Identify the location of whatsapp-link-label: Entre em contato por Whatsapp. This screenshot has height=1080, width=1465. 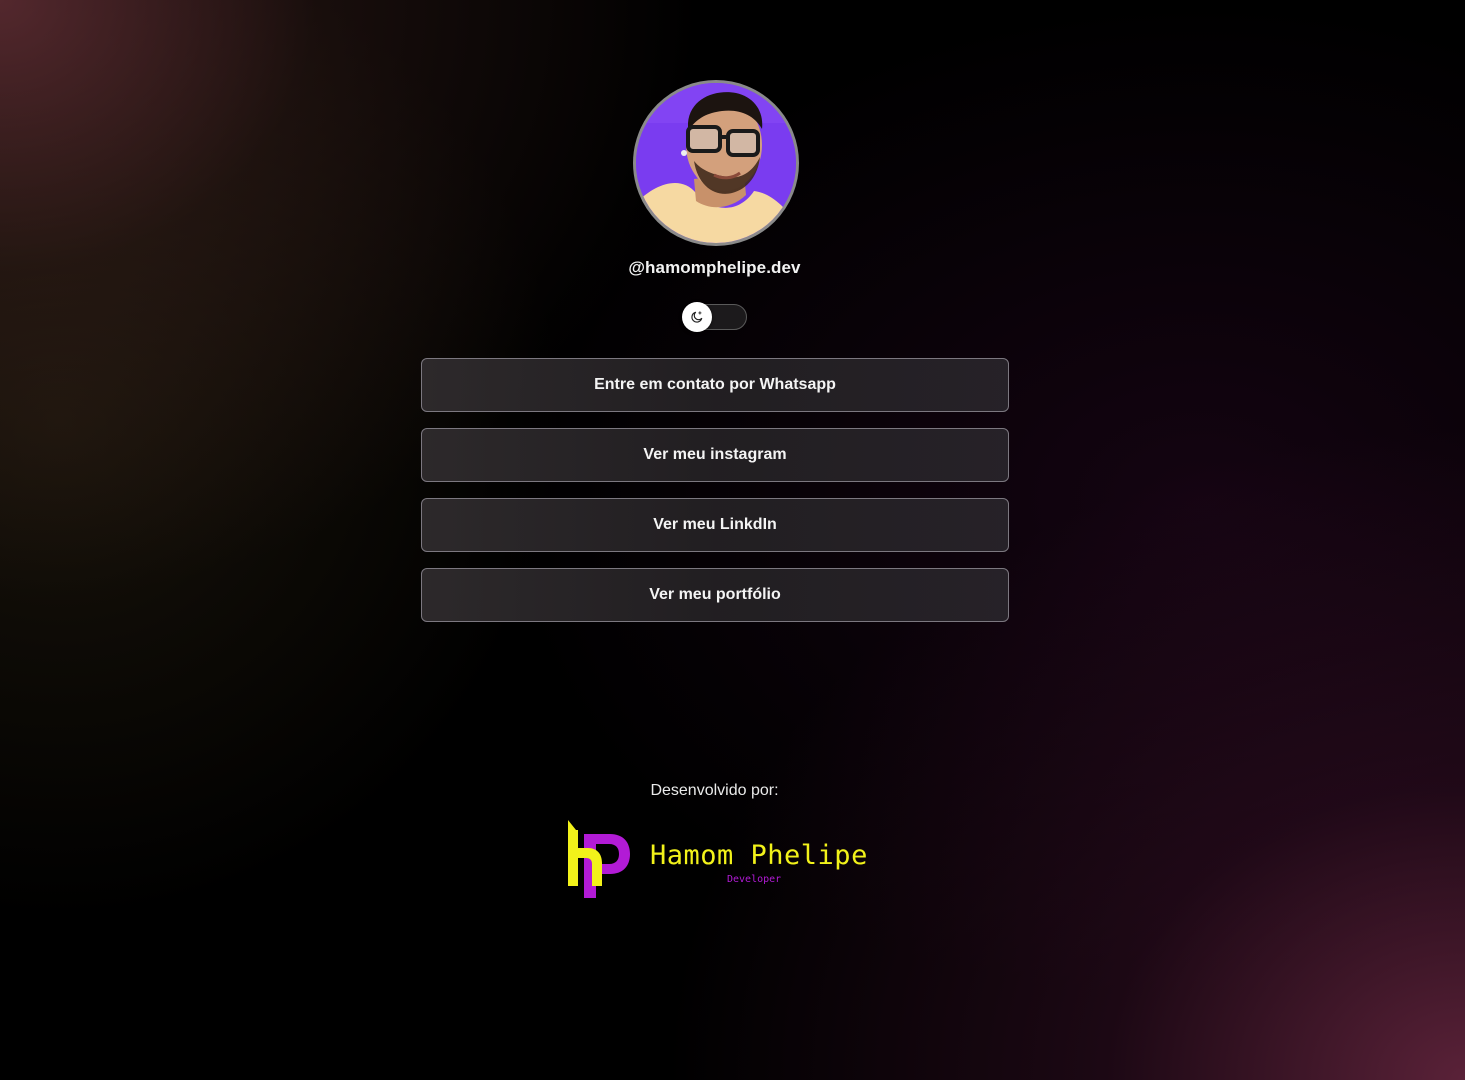
(715, 384).